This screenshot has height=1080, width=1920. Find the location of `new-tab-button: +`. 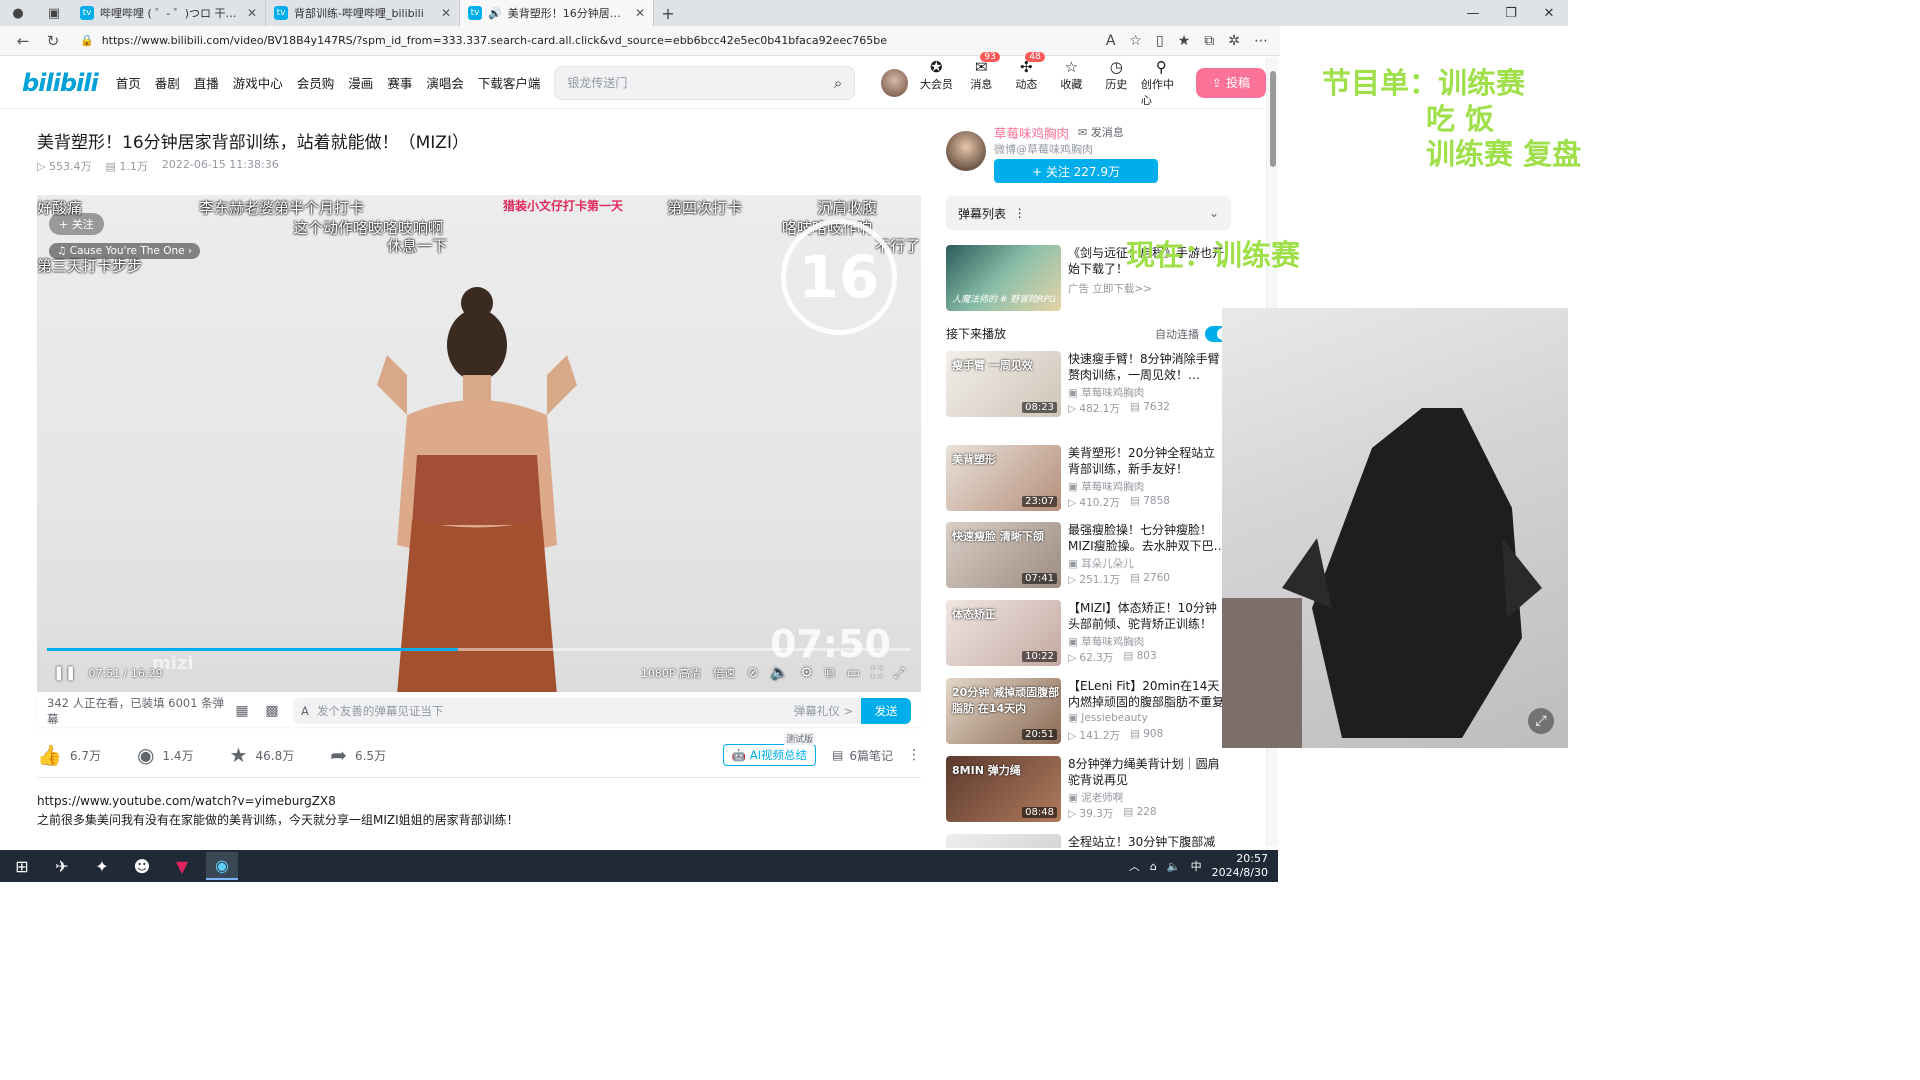

new-tab-button: + is located at coordinates (668, 13).